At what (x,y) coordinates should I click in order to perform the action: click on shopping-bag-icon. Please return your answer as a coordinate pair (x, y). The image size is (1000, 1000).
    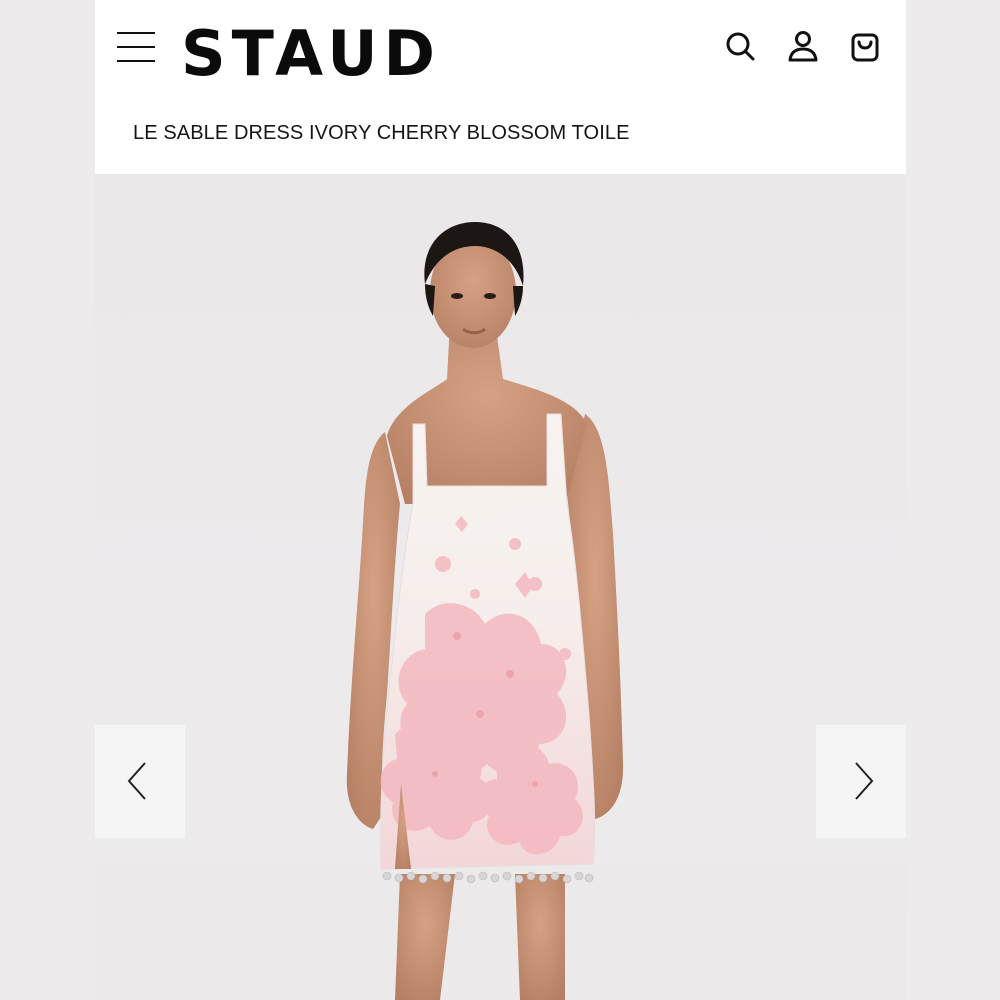
    Looking at the image, I should click on (865, 46).